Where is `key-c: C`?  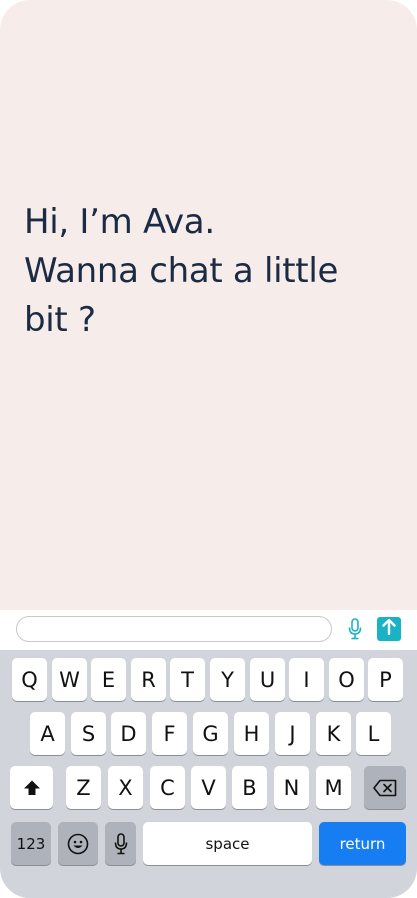 key-c: C is located at coordinates (167, 787).